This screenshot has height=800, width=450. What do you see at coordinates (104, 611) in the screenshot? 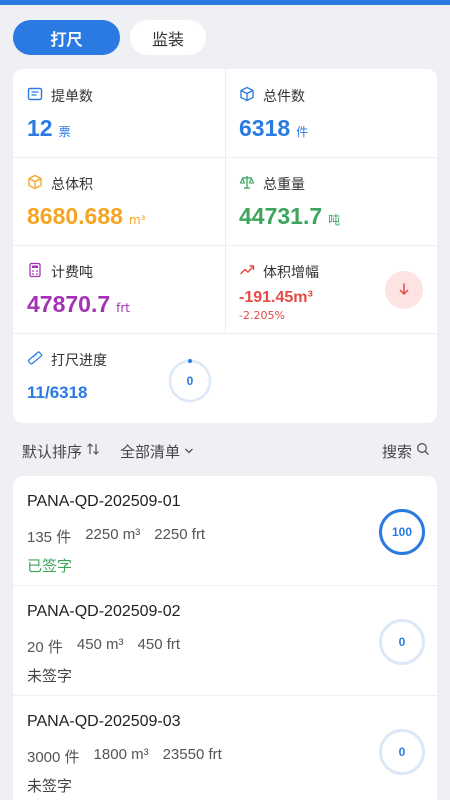
I see `item-title: PANA-QD-202509-02` at bounding box center [104, 611].